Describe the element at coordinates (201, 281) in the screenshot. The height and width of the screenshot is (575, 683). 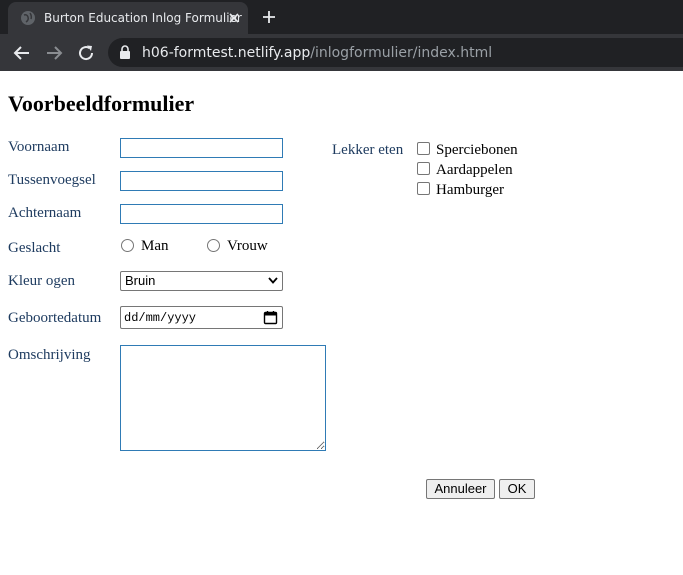
I see `kleur-ogen-select: Bruin` at that location.